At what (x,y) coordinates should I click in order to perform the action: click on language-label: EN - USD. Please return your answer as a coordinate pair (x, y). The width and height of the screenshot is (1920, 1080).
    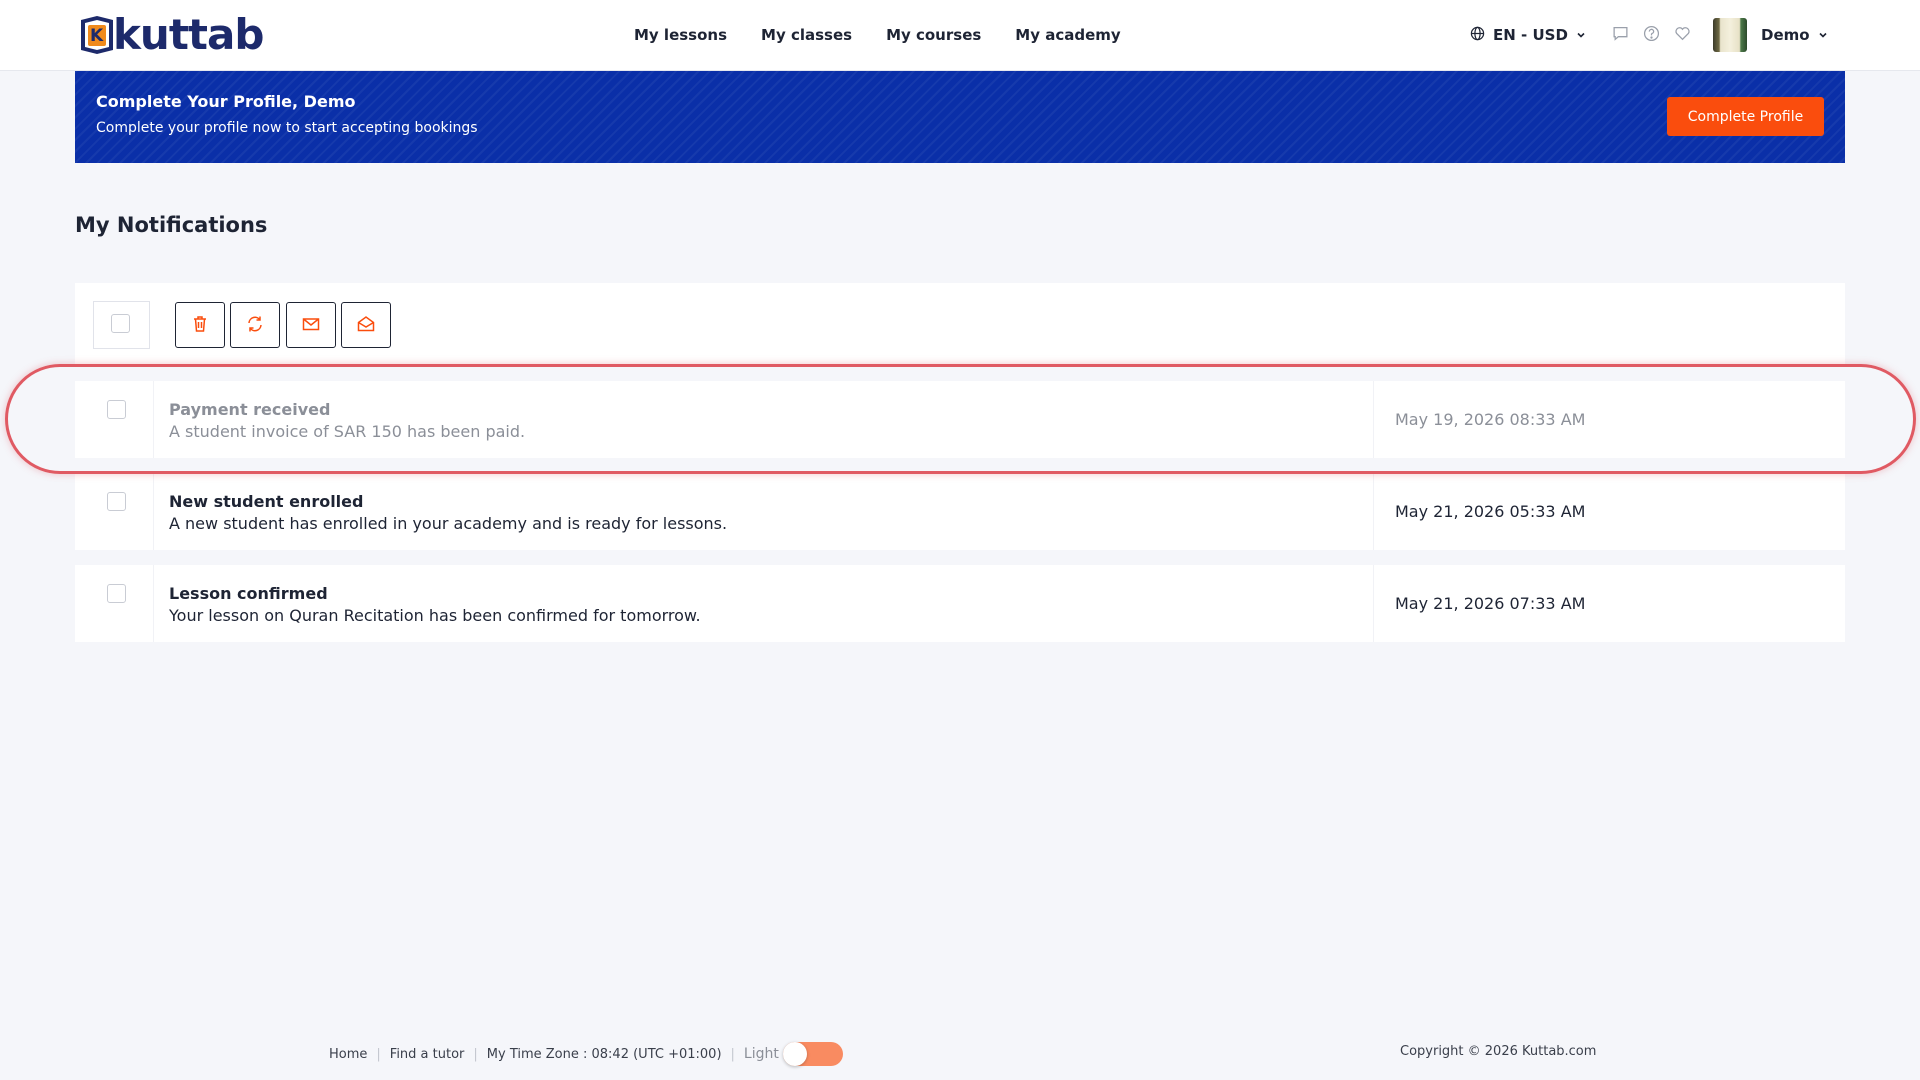
    Looking at the image, I should click on (1530, 35).